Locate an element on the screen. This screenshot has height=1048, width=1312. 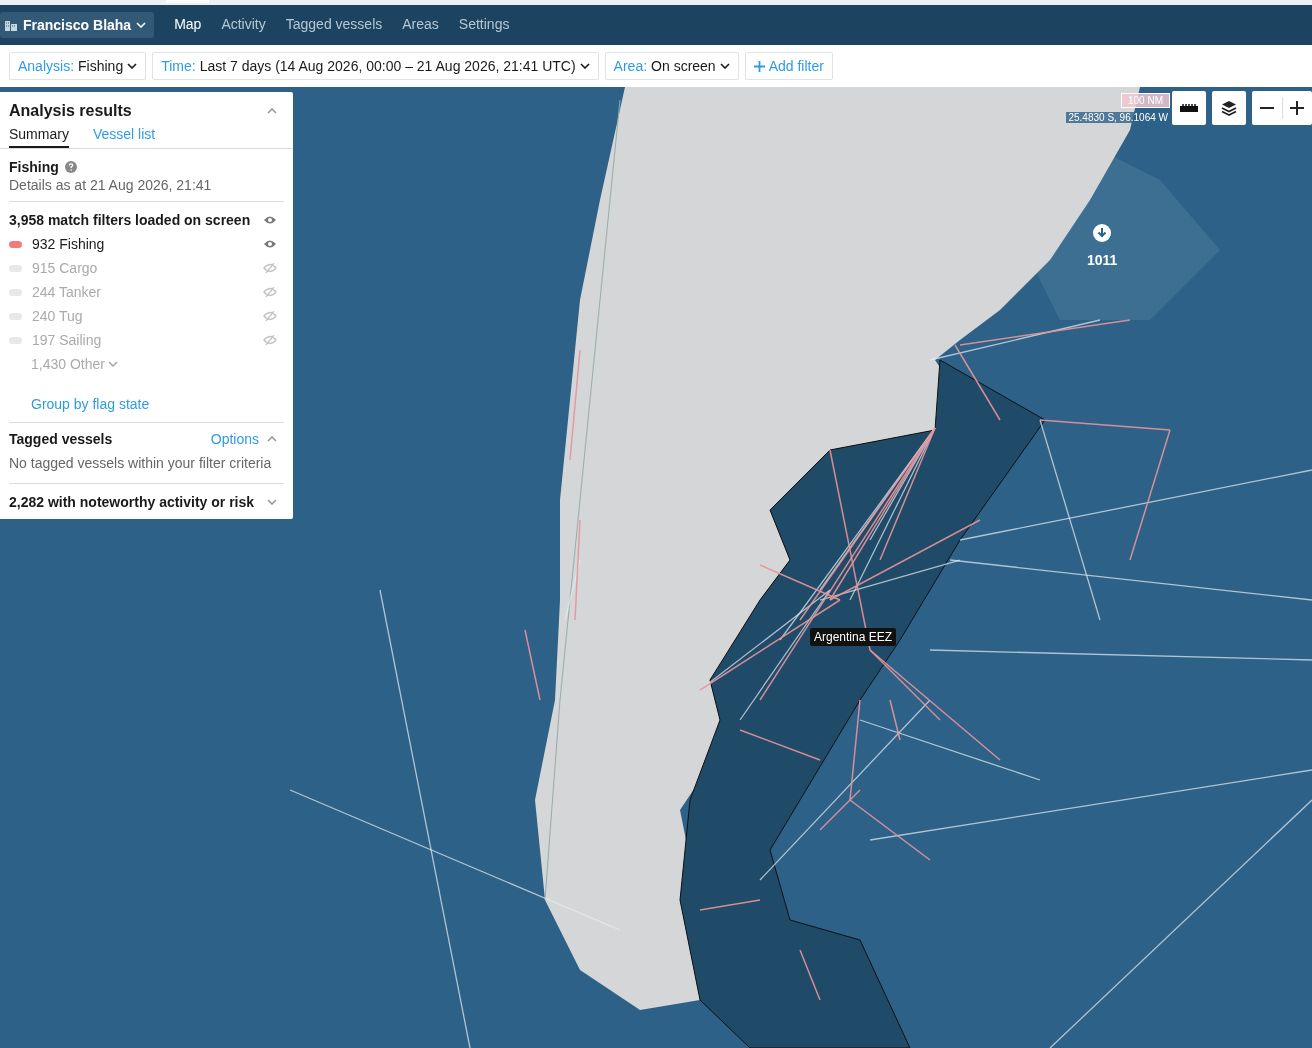
filter-dropdown: Time: Last 7 days (14 Aug 2026, 00:00 – 21 Aug 2026, 21:41 UTC) is located at coordinates (375, 66).